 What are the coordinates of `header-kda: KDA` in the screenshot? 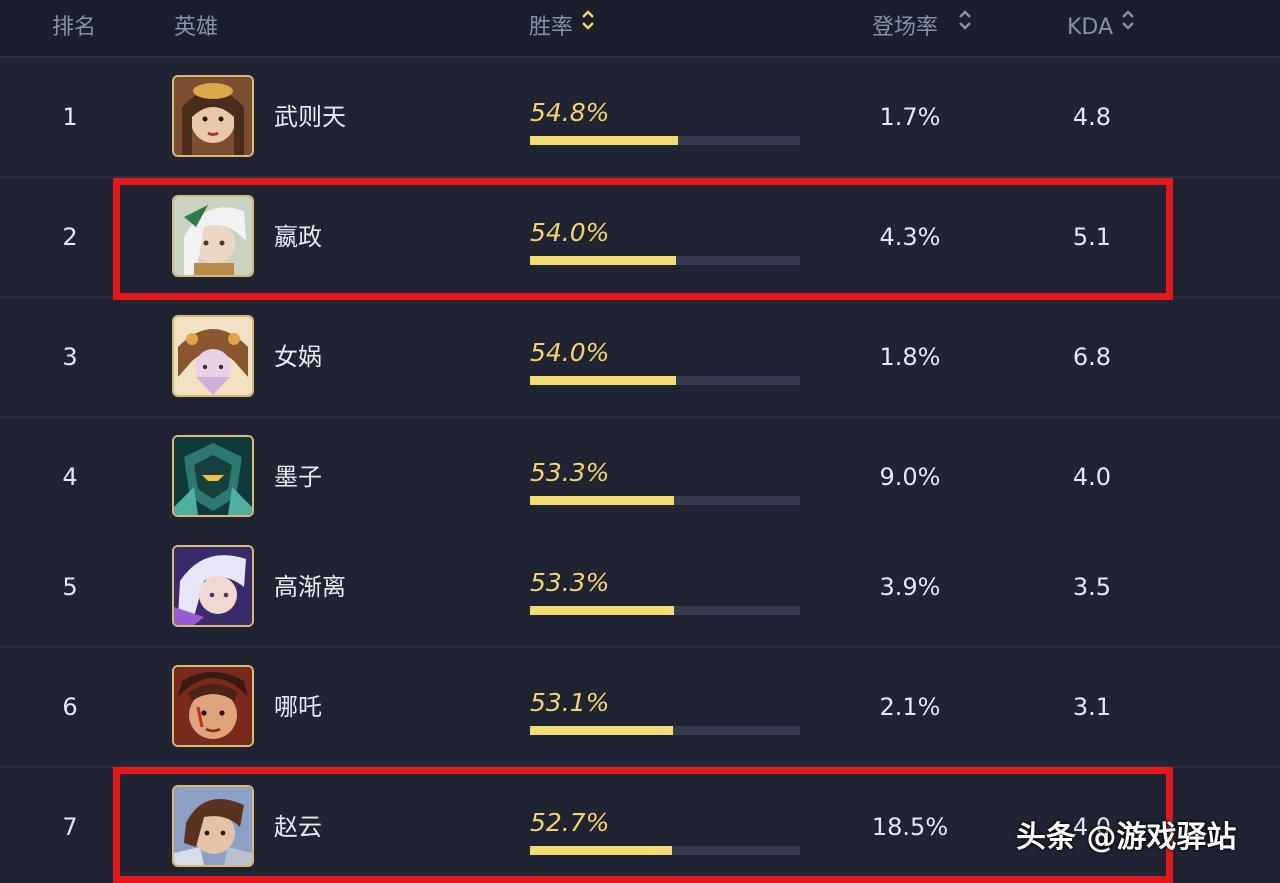 It's located at (1101, 28).